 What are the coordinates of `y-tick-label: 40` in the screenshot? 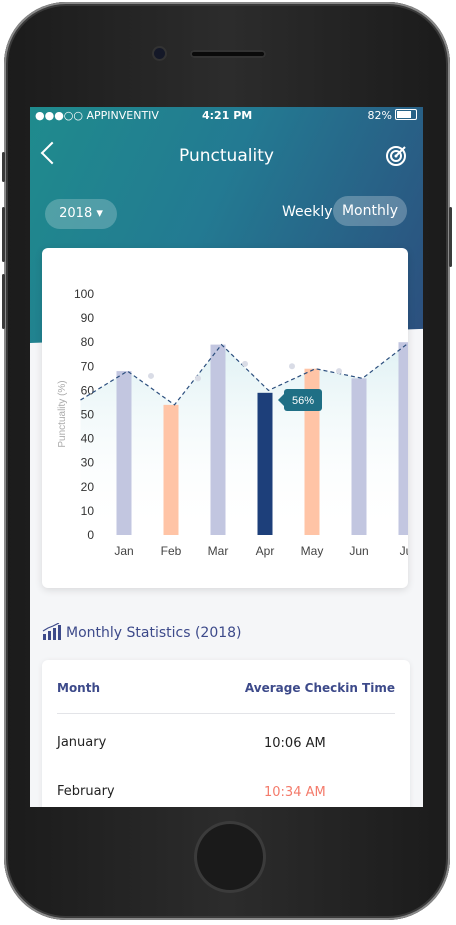 It's located at (88, 439).